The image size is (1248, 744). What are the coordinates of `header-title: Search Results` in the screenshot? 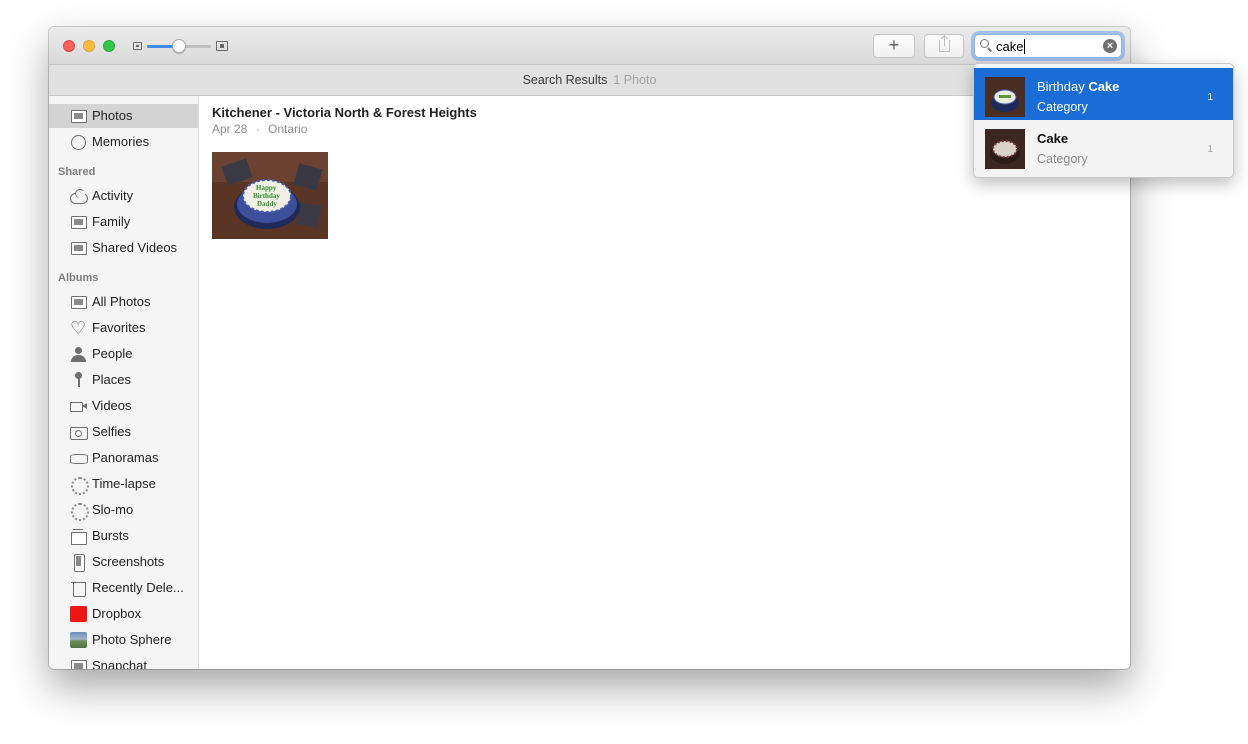 It's located at (565, 80).